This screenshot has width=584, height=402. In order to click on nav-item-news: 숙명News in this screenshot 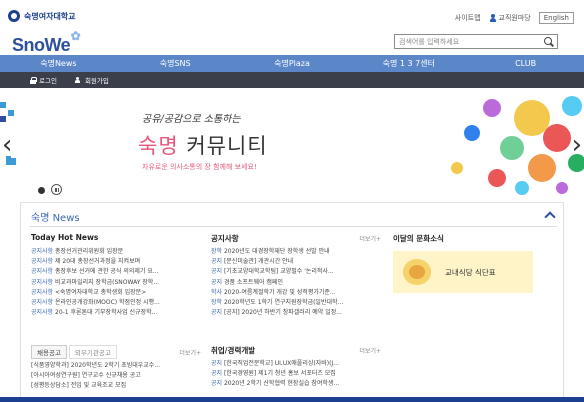, I will do `click(58, 63)`.